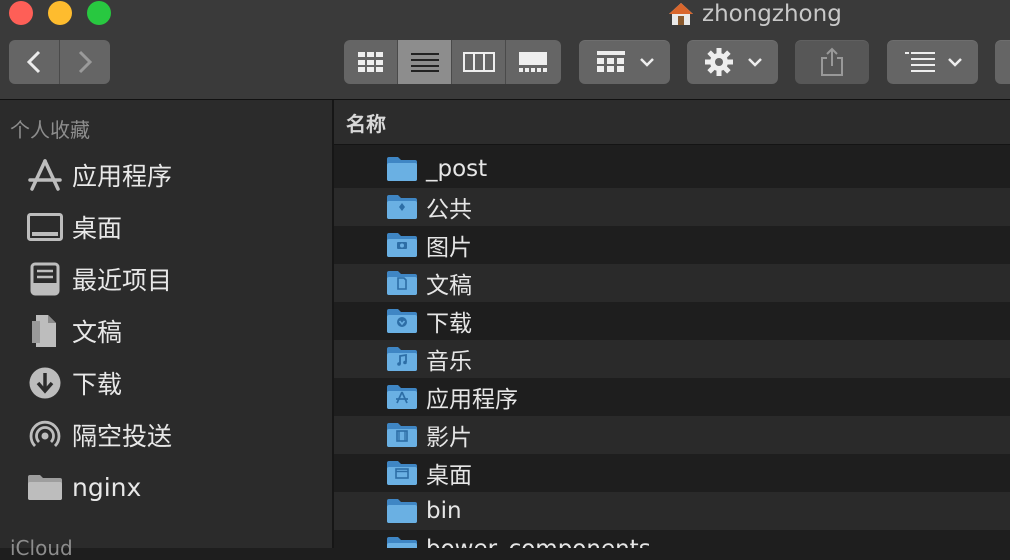 The width and height of the screenshot is (1010, 560). I want to click on group-grid-icon, so click(610, 61).